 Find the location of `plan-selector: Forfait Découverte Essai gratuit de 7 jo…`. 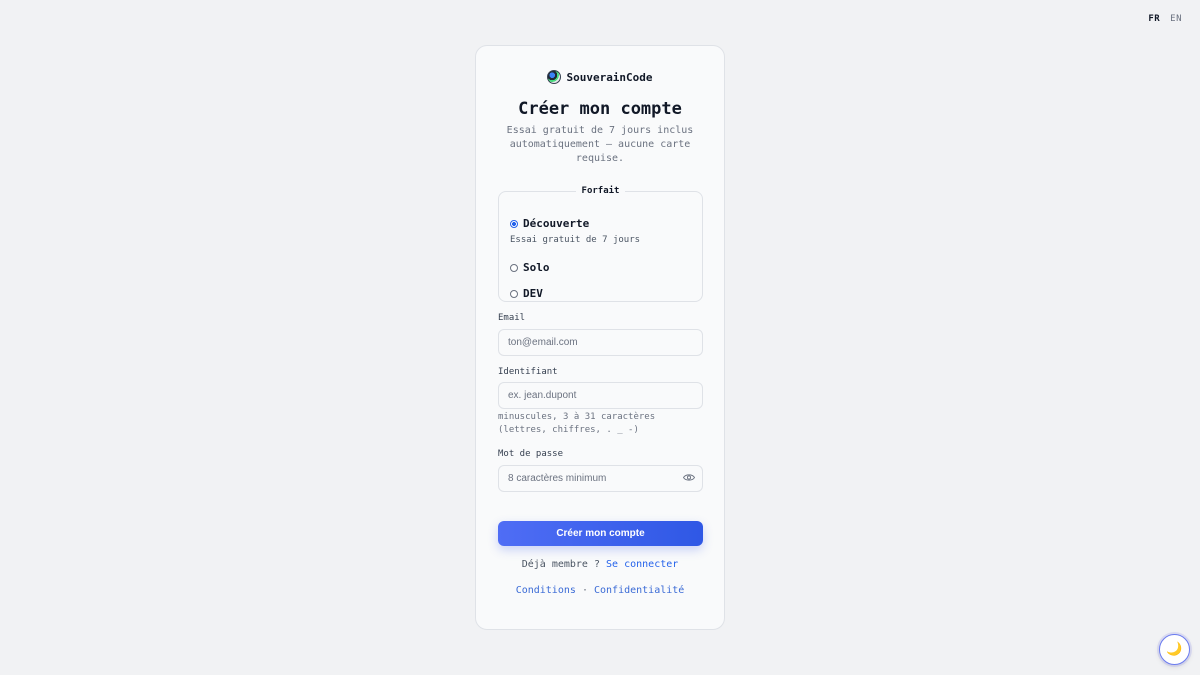

plan-selector: Forfait Découverte Essai gratuit de 7 jo… is located at coordinates (600, 244).